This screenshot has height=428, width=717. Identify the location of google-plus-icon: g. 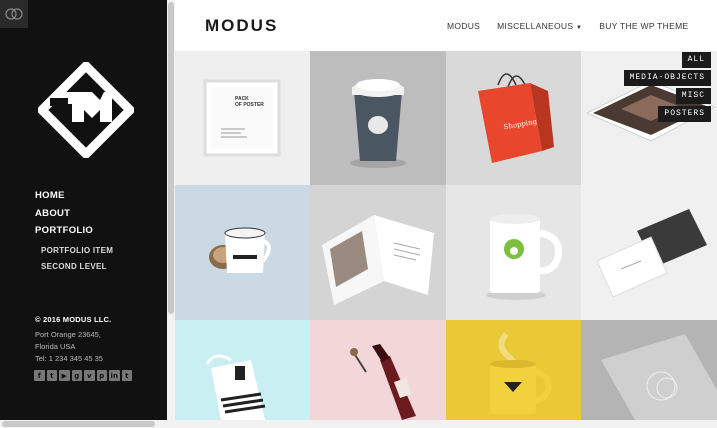
(76, 375).